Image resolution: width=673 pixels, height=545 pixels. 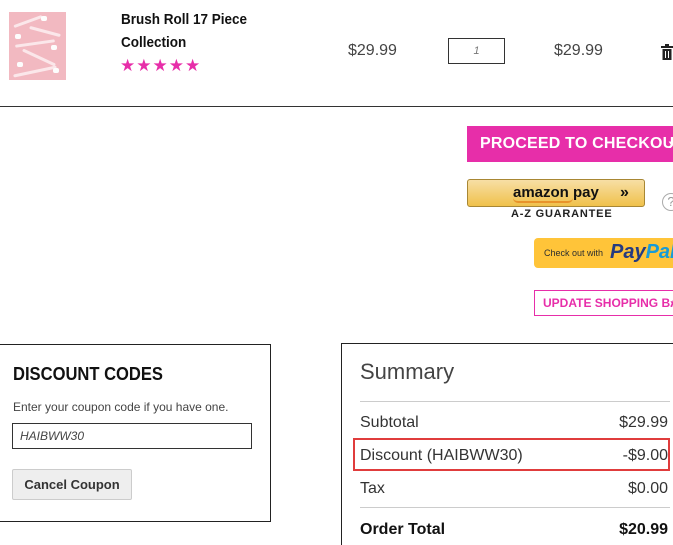 What do you see at coordinates (514, 489) in the screenshot?
I see `summary-row-tax: Tax $0.00` at bounding box center [514, 489].